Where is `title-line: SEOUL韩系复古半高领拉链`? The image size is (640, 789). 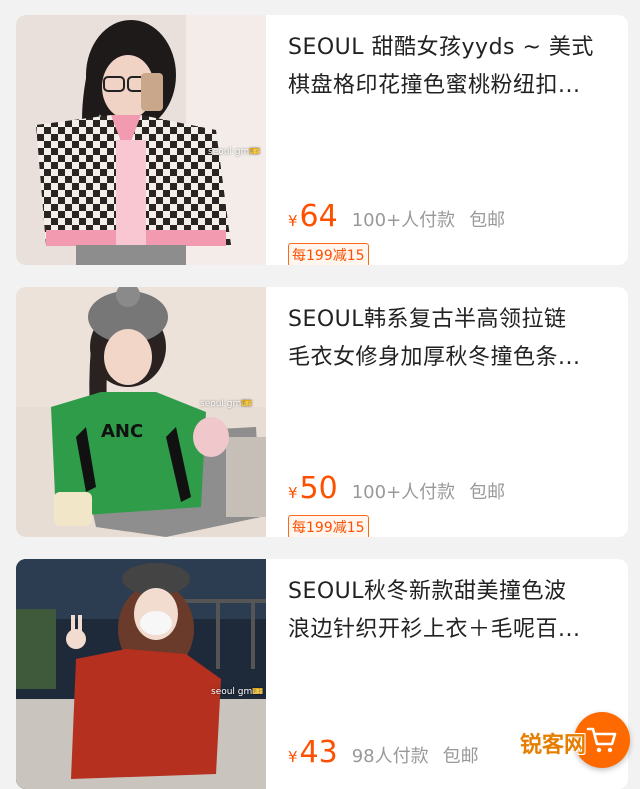
title-line: SEOUL韩系复古半高领拉链 is located at coordinates (427, 319).